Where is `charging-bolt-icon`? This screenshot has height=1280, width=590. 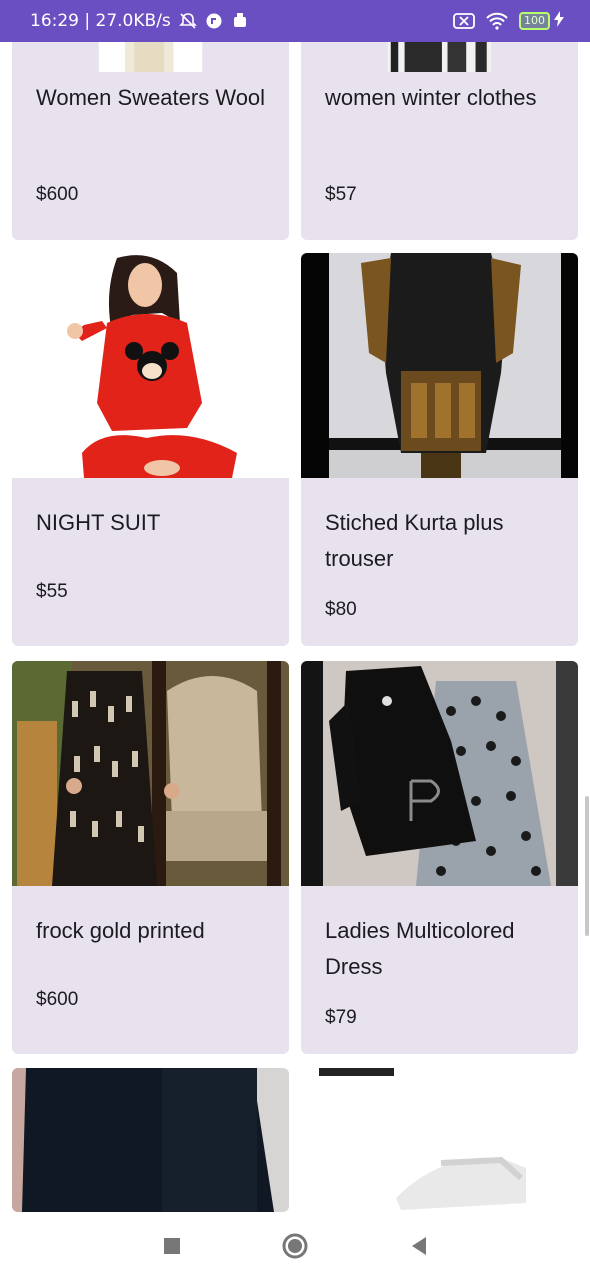
charging-bolt-icon is located at coordinates (559, 21).